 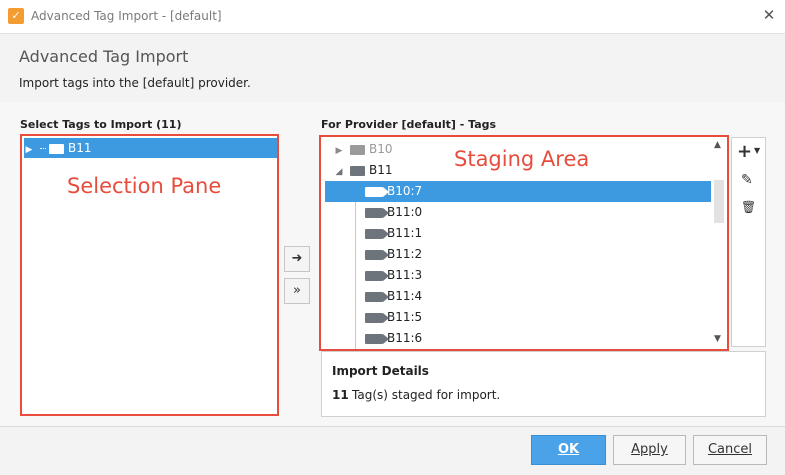 What do you see at coordinates (392, 16) in the screenshot?
I see `title-bar: ✓ Advanced Tag Import - [default] ✕` at bounding box center [392, 16].